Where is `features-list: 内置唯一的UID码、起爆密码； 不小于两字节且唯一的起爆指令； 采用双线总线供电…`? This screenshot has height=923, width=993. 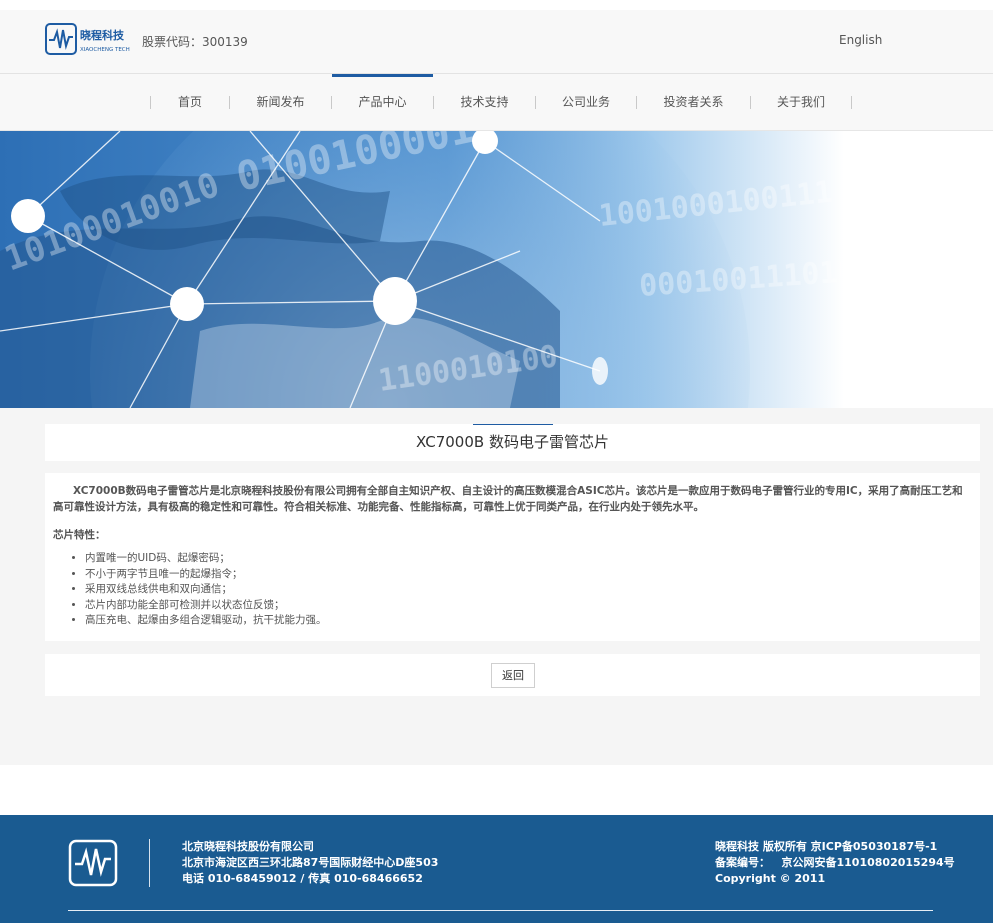
features-list: 内置唯一的UID码、起爆密码； 不小于两字节且唯一的起爆指令； 采用双线总线供电… is located at coordinates (512, 590).